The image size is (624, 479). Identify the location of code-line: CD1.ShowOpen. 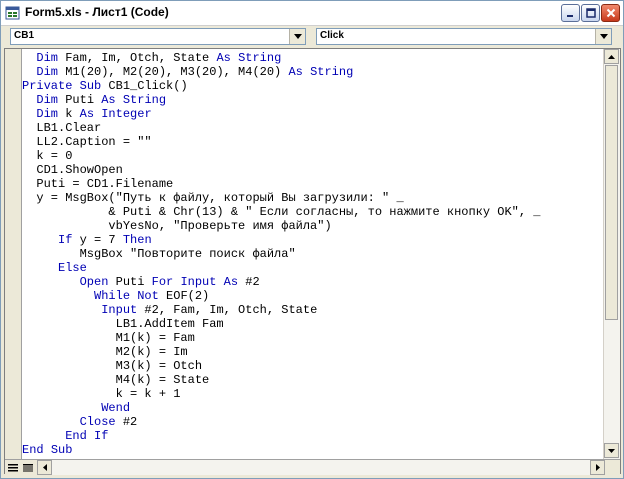
(72, 170).